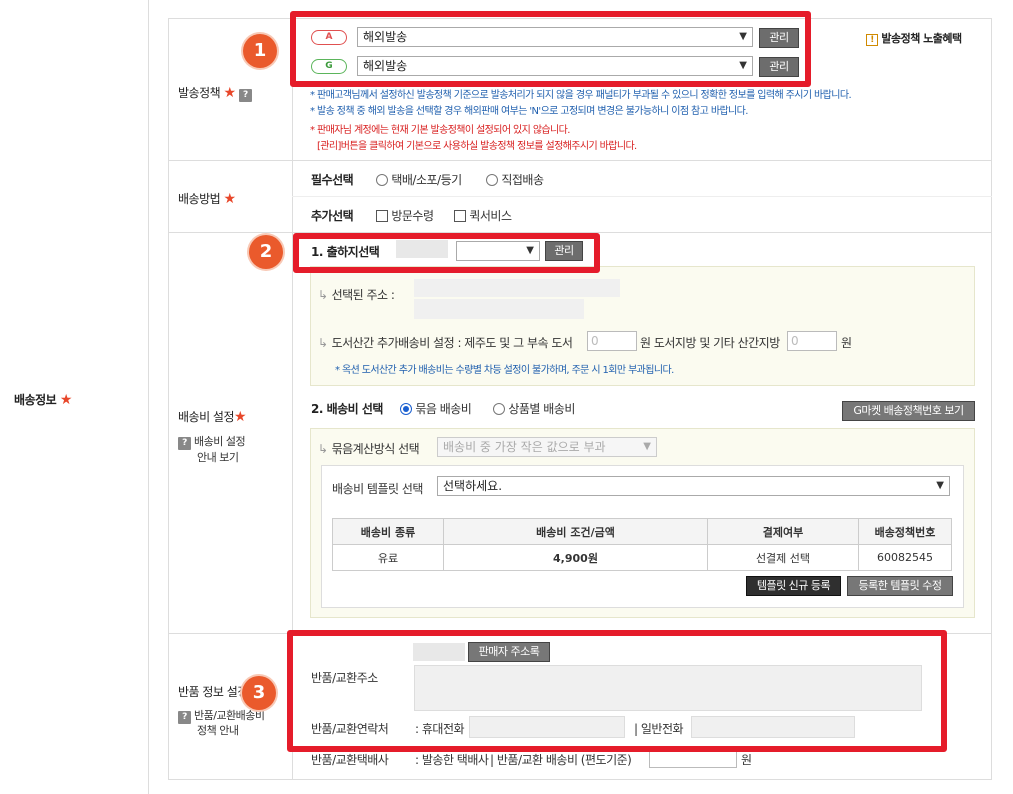 The height and width of the screenshot is (794, 1013). Describe the element at coordinates (575, 557) in the screenshot. I see `table-cell: 4,900원` at that location.